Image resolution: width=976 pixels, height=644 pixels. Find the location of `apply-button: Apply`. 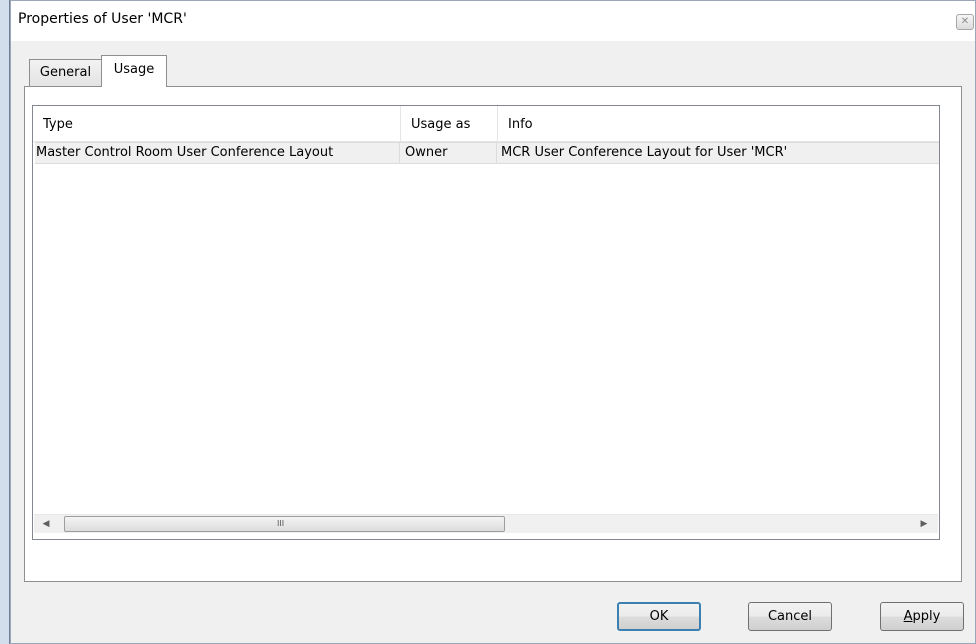

apply-button: Apply is located at coordinates (922, 616).